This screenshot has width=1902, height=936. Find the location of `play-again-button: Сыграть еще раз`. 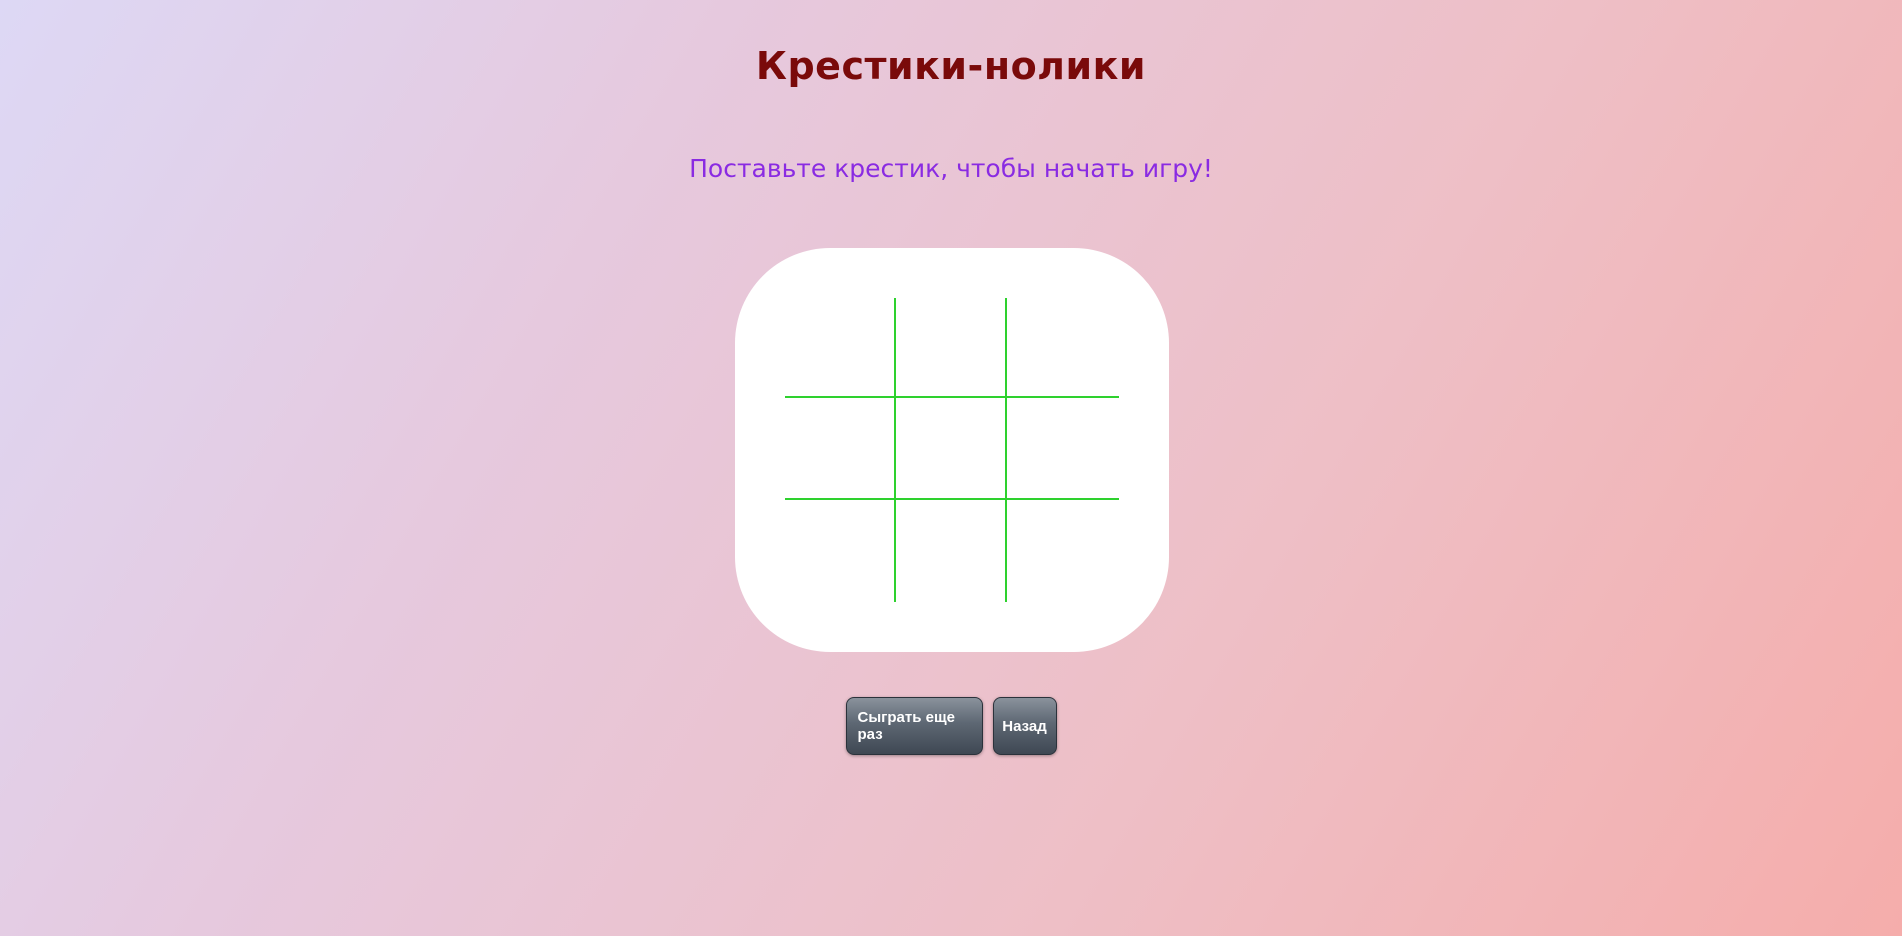

play-again-button: Сыграть еще раз is located at coordinates (914, 726).